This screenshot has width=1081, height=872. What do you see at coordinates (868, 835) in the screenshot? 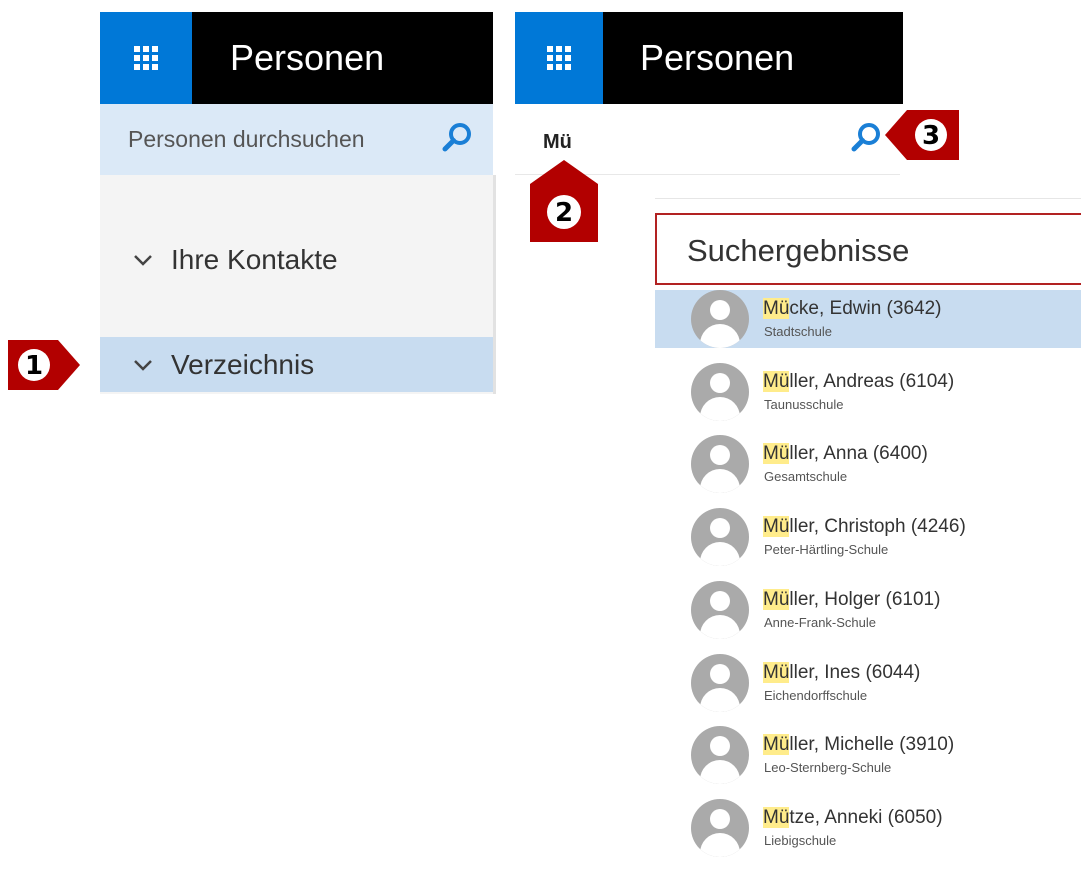
I see `search-result-item: Mütze, Anneki (6050) Liebigschule` at bounding box center [868, 835].